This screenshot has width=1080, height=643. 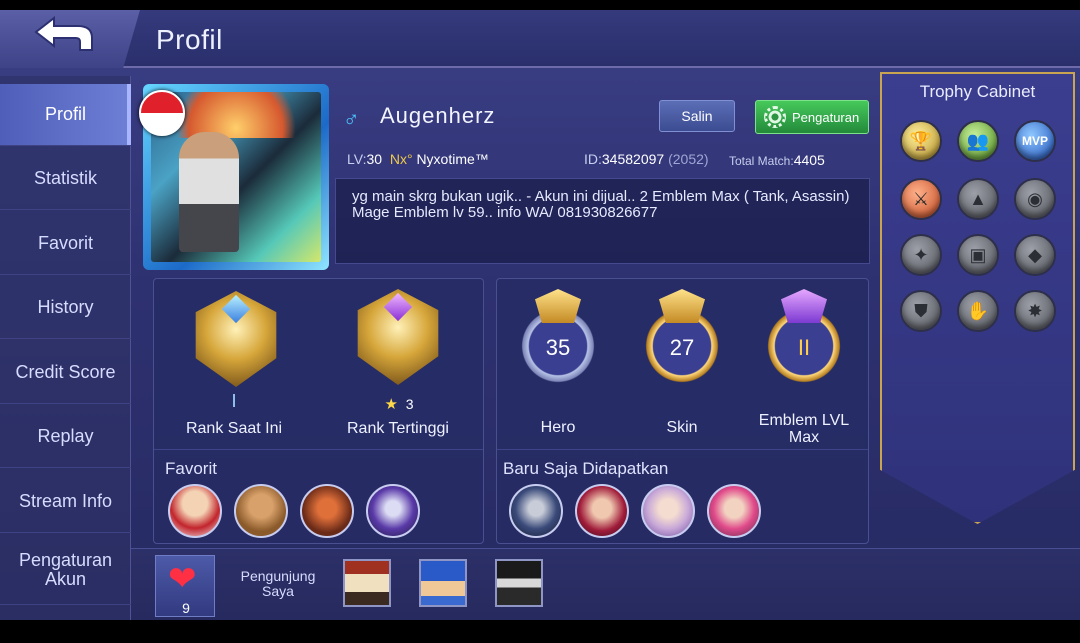 I want to click on avatar-person-photo, so click(x=209, y=192).